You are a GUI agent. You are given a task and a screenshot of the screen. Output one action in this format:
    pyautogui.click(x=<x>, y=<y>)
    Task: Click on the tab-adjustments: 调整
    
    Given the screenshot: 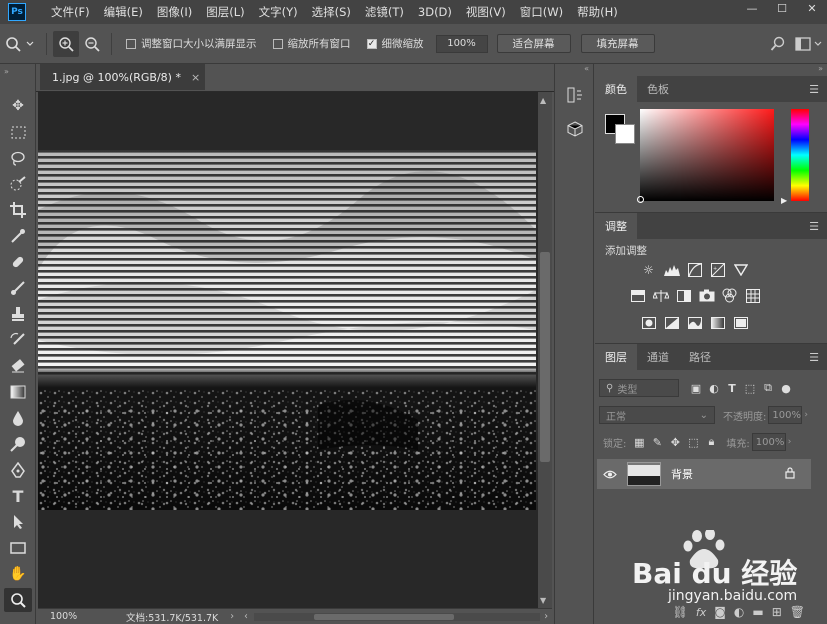 What is the action you would take?
    pyautogui.click(x=616, y=226)
    